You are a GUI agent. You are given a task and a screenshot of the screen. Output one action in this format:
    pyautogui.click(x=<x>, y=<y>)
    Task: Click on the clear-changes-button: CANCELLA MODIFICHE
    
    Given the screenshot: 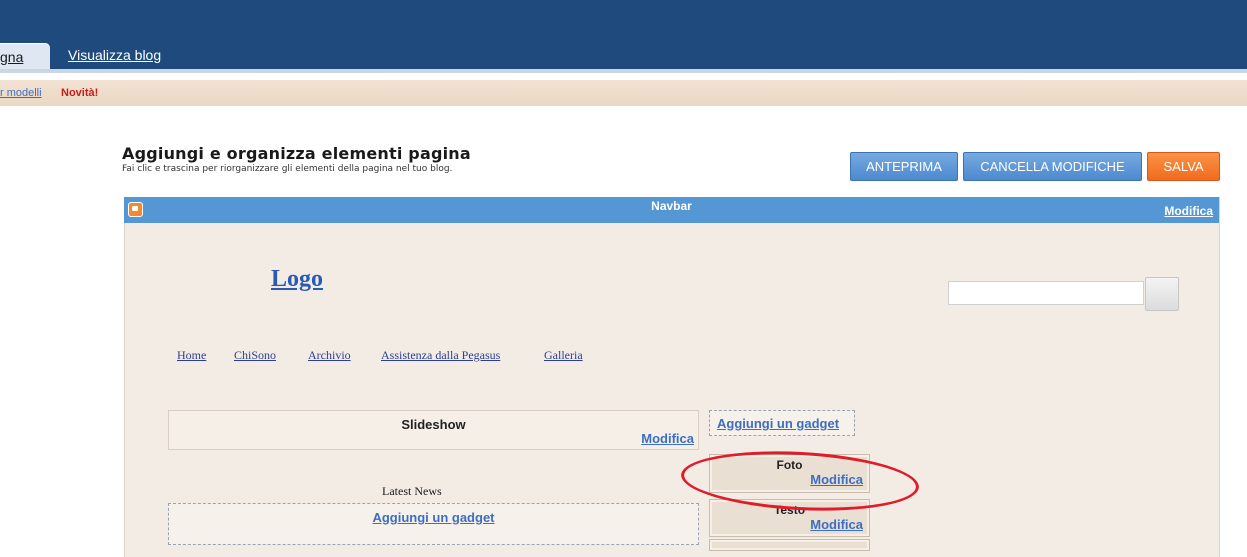 What is the action you would take?
    pyautogui.click(x=1052, y=166)
    